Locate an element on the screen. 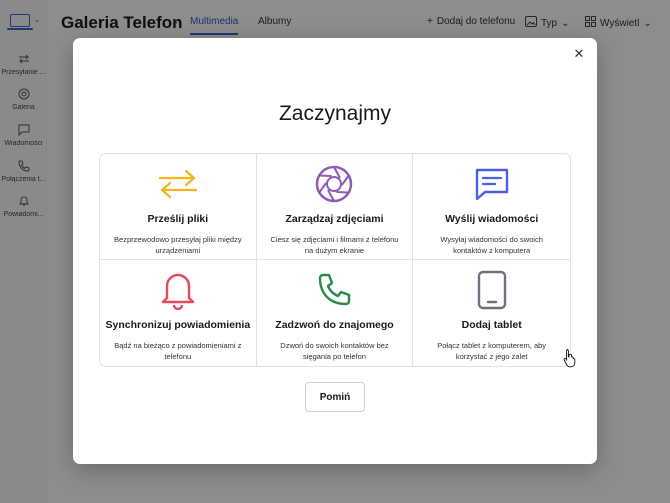  skip-button: Pomiń is located at coordinates (335, 397).